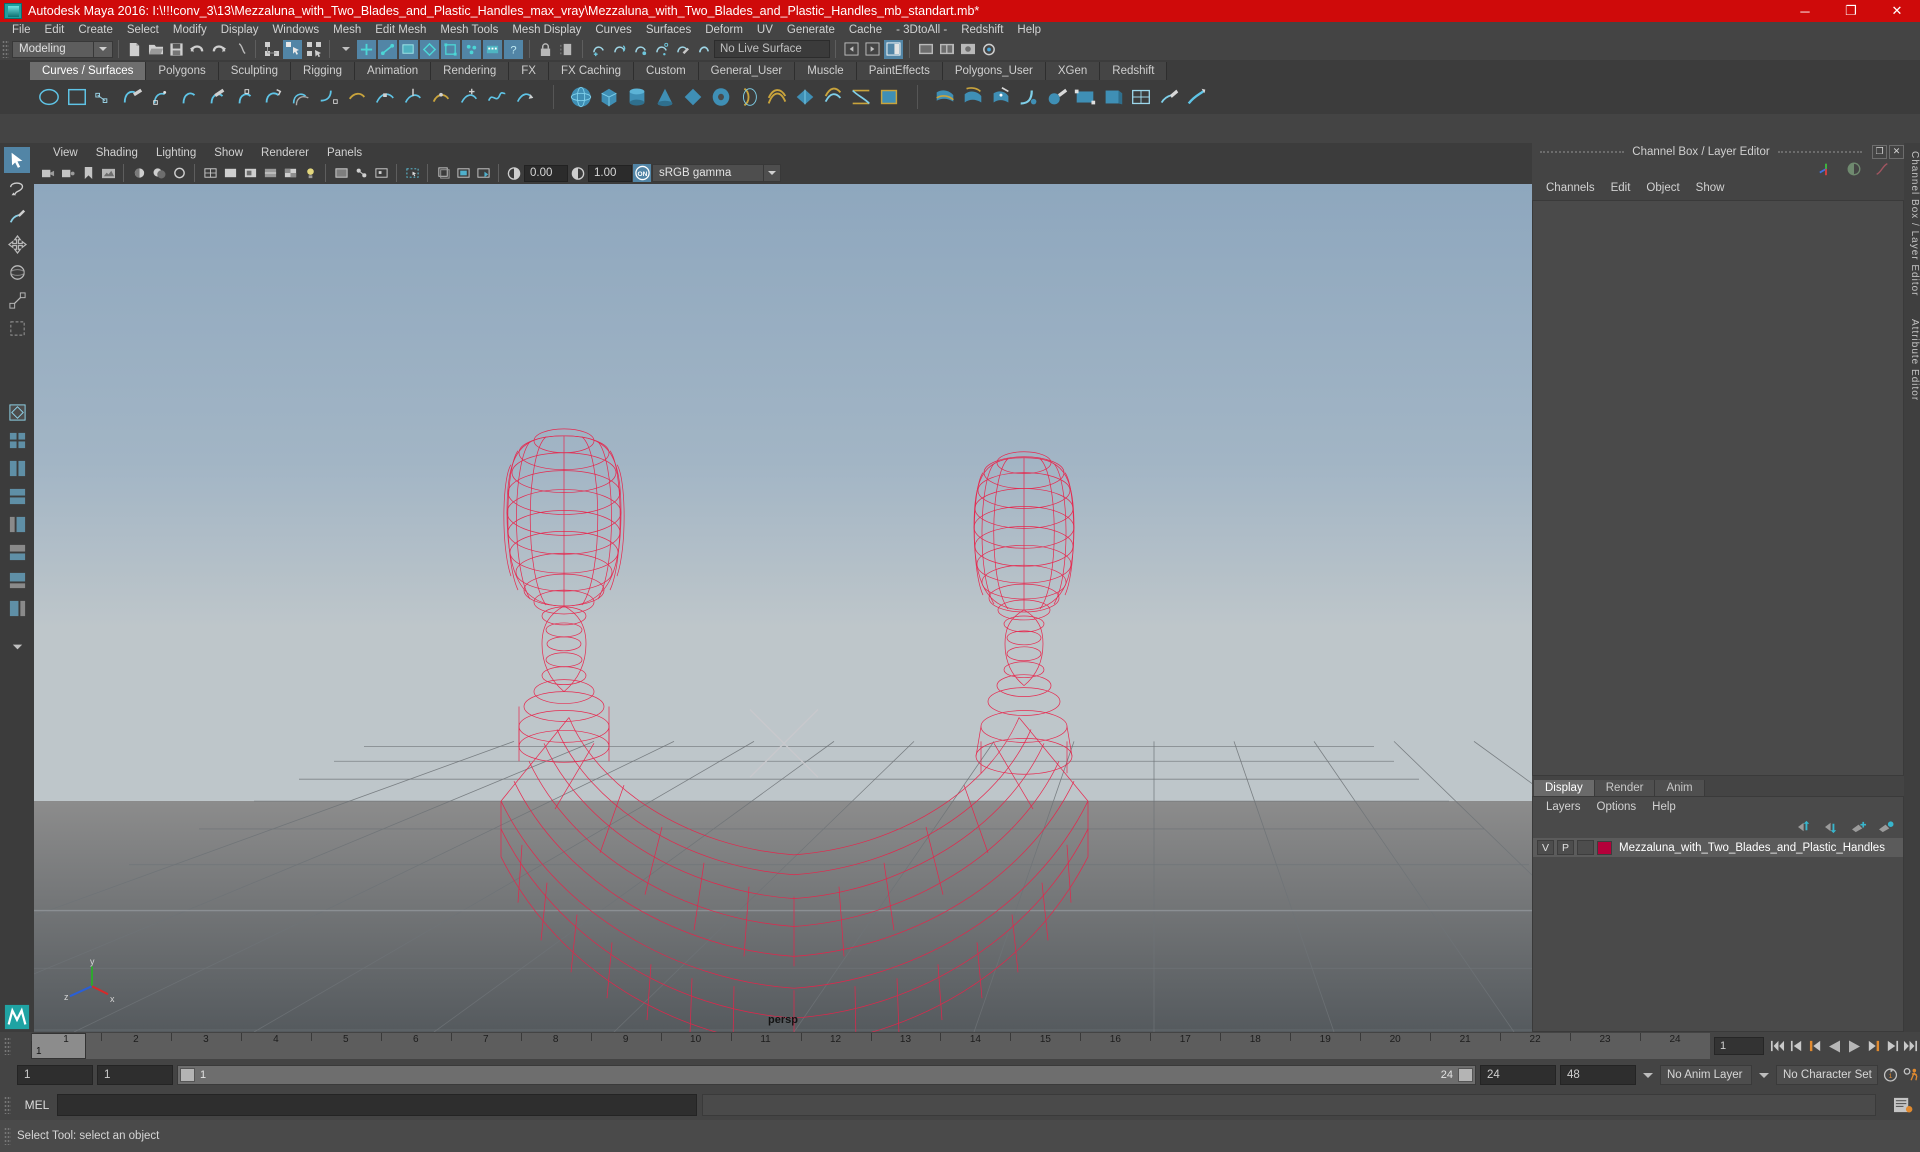 The height and width of the screenshot is (1152, 1920). I want to click on select-component-mode-icon, so click(313, 49).